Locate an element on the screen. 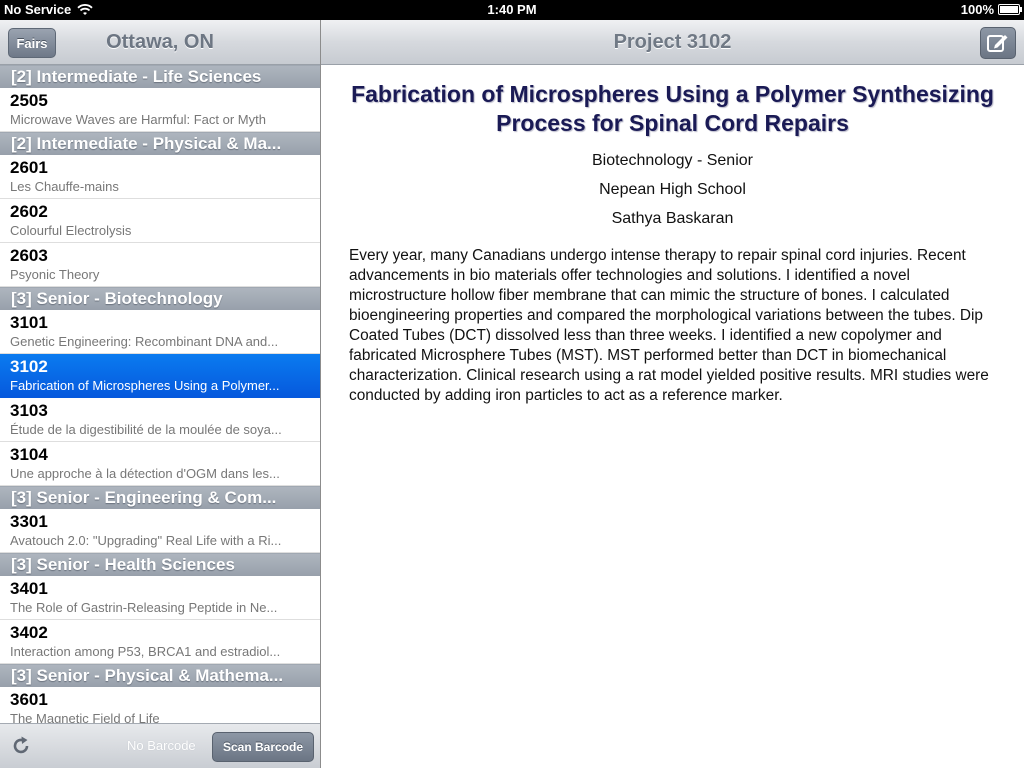  school-name: Nepean High School is located at coordinates (672, 189).